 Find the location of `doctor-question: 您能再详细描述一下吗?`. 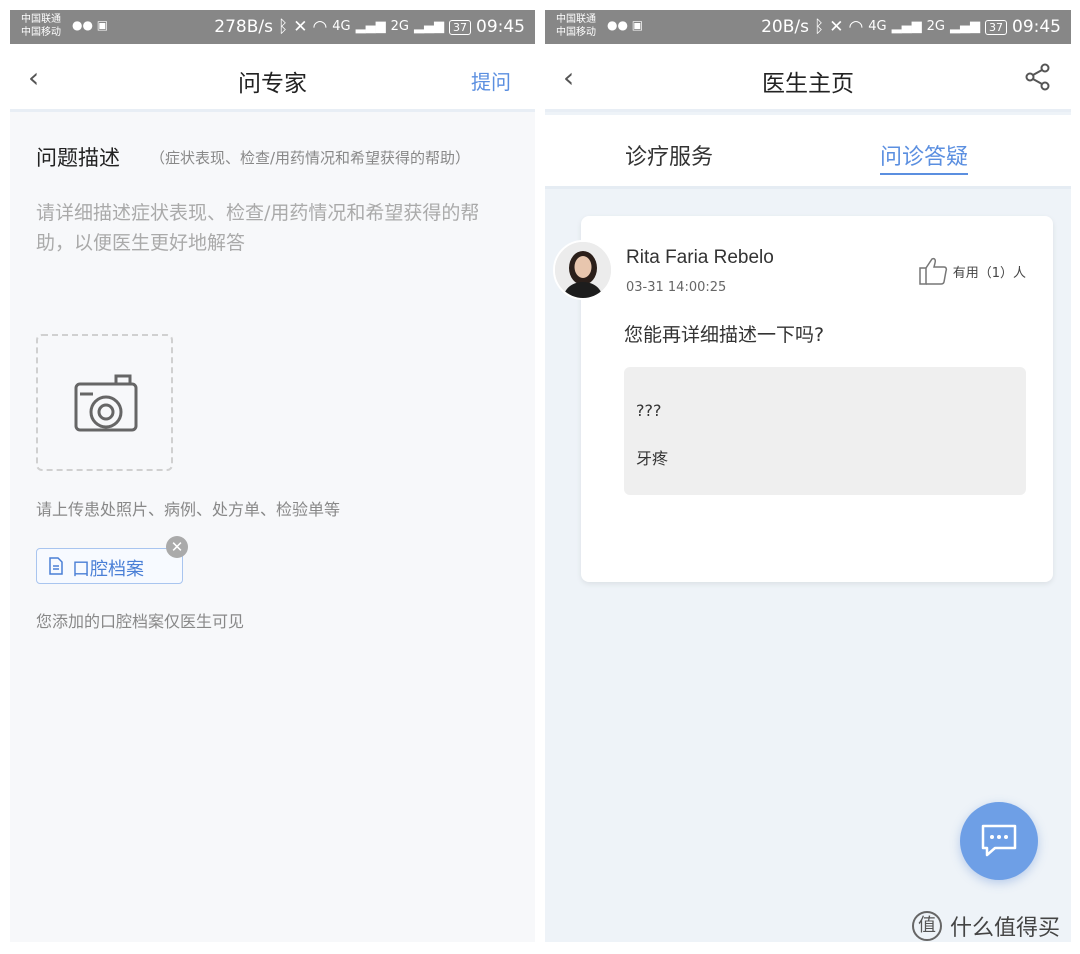

doctor-question: 您能再详细描述一下吗? is located at coordinates (724, 335).